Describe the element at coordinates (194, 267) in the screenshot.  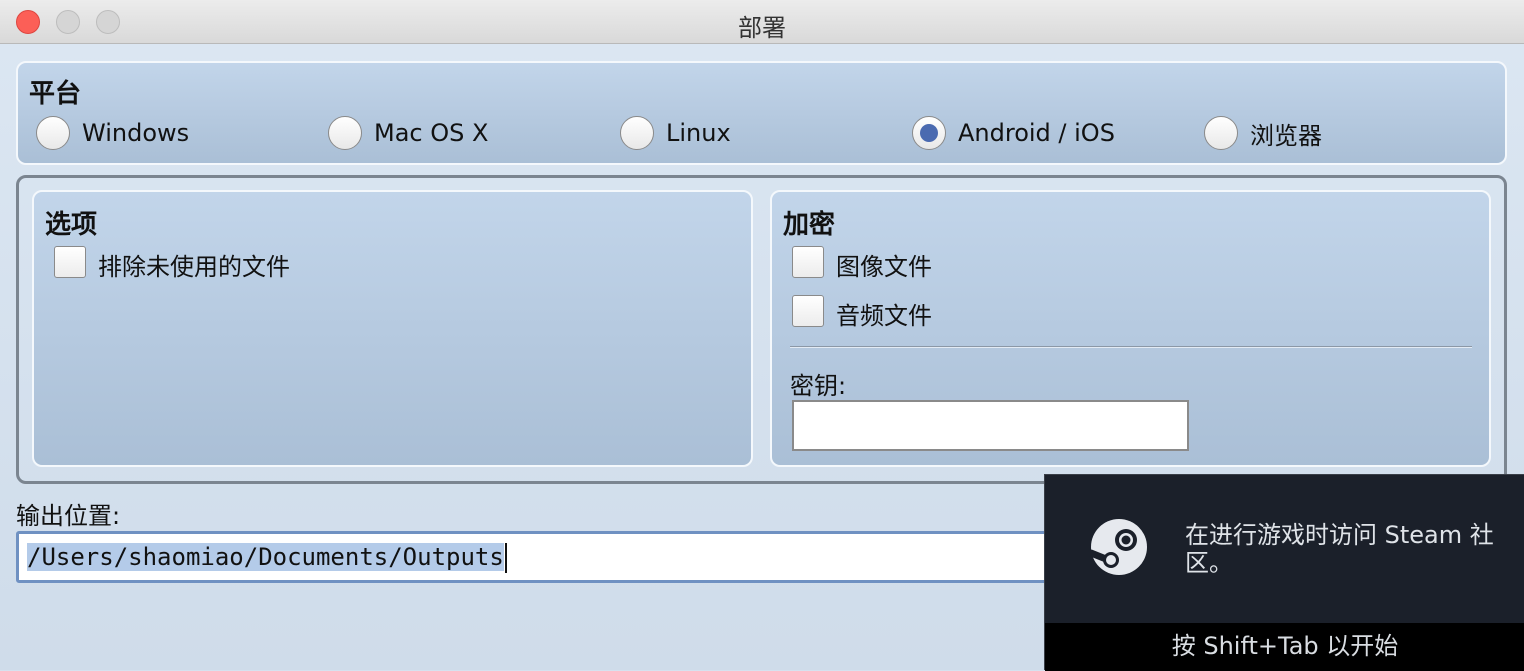
I see `exclude-unused-label: 排除未使用的文件` at that location.